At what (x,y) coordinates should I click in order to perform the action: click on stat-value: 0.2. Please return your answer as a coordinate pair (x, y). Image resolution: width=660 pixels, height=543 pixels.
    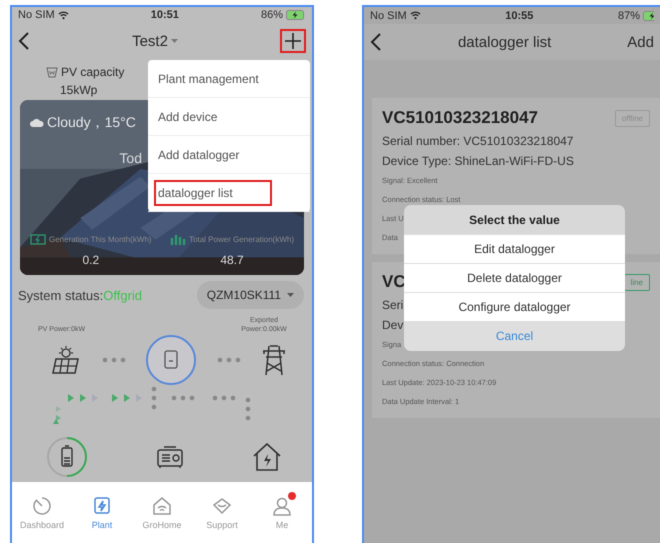
    Looking at the image, I should click on (91, 260).